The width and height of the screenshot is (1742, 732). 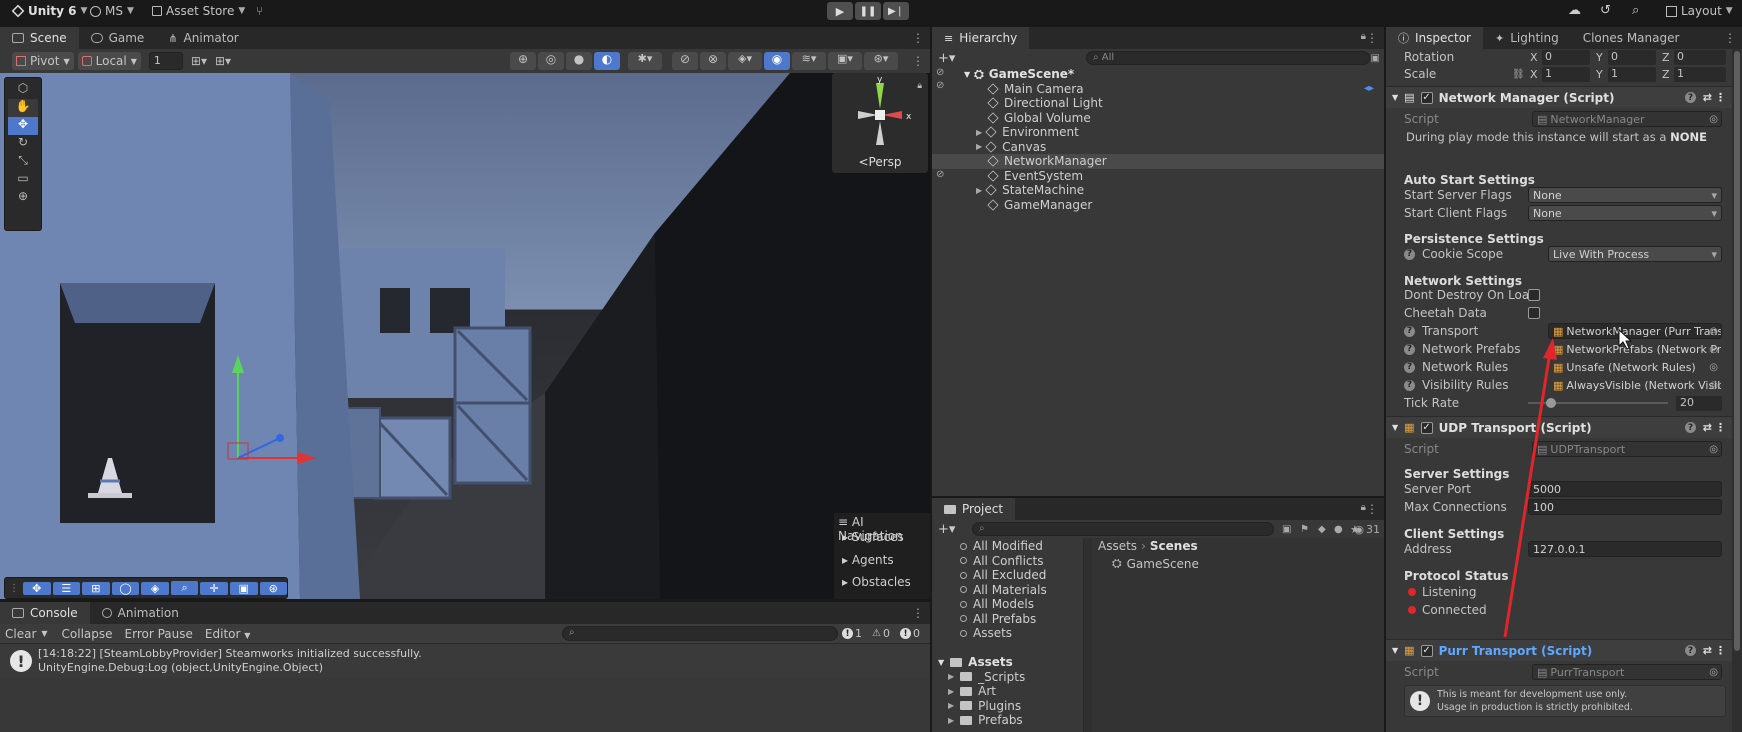 What do you see at coordinates (946, 58) in the screenshot?
I see `add-object-button: +▾` at bounding box center [946, 58].